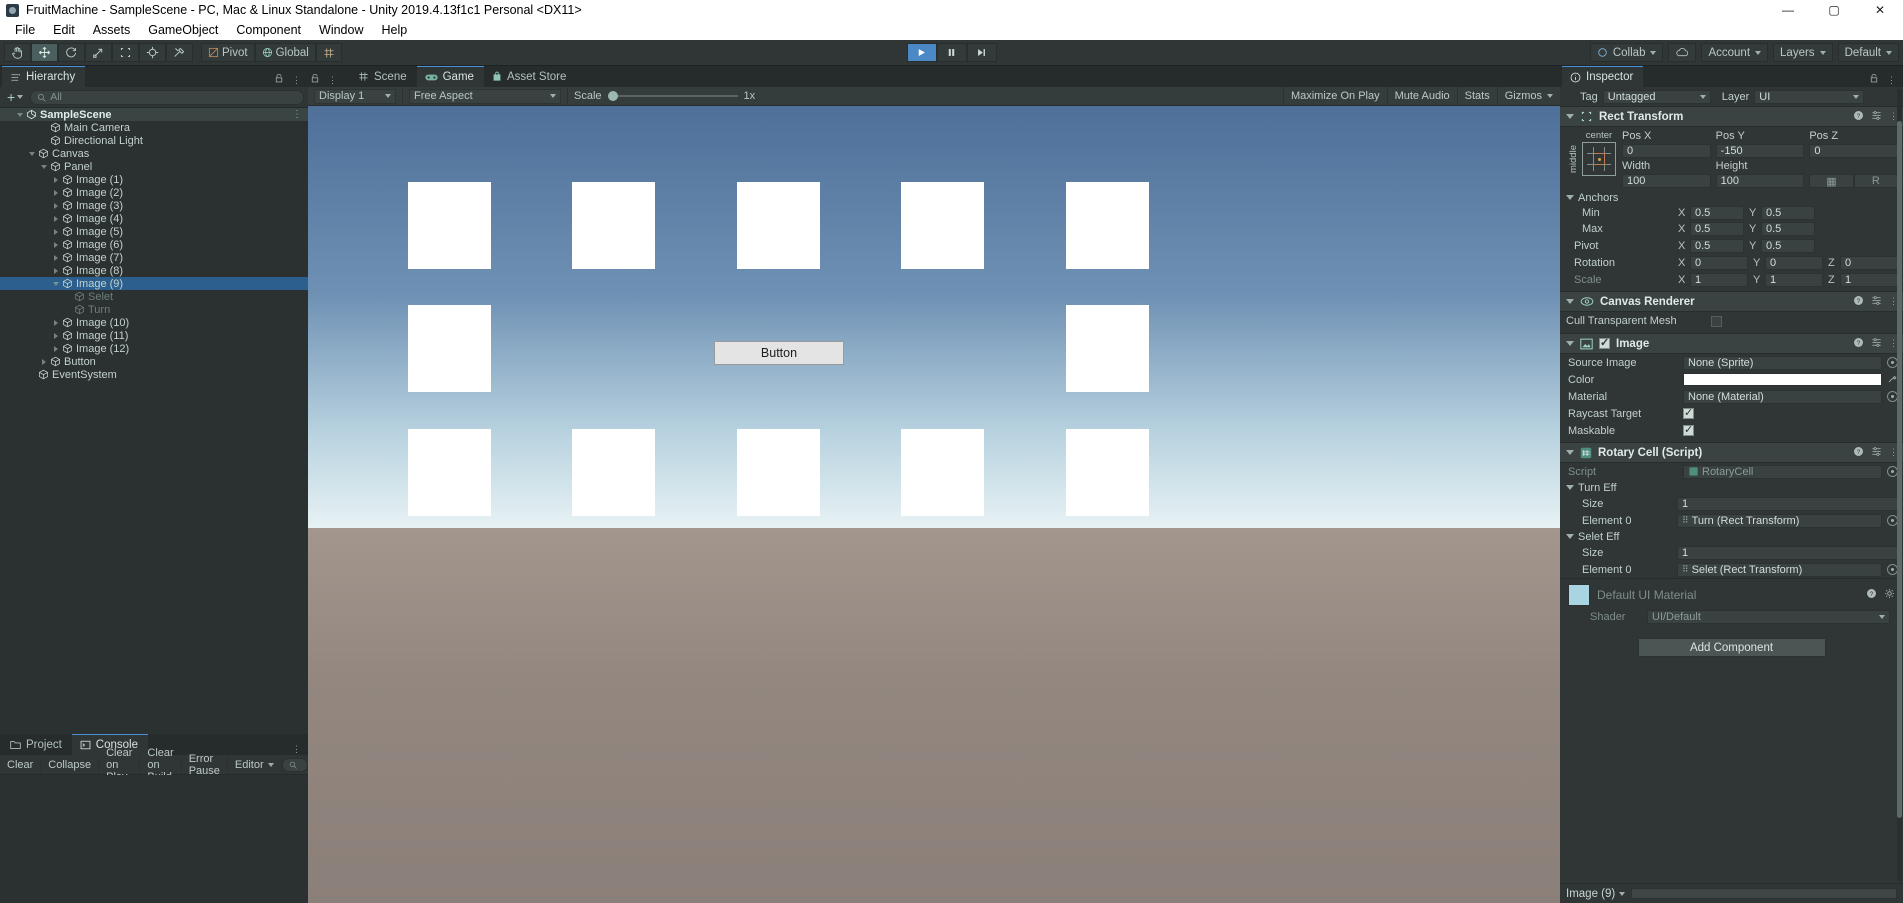  Describe the element at coordinates (1334, 96) in the screenshot. I see `maximize-on-play-button: Maximize On Play` at that location.